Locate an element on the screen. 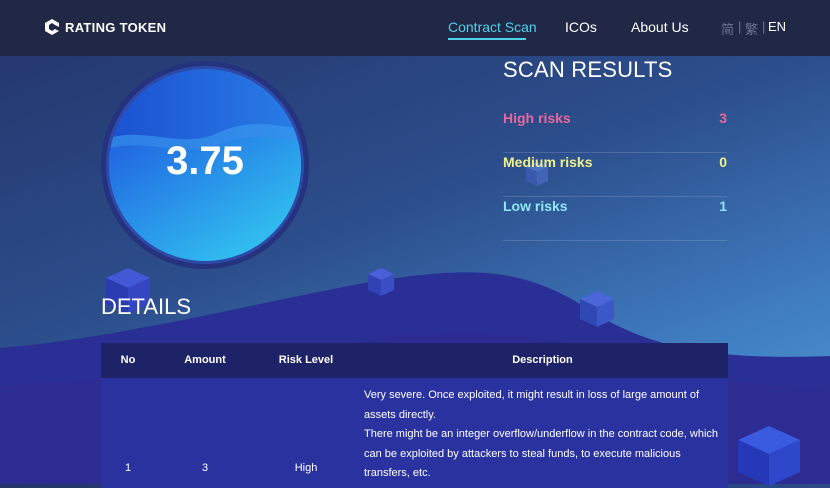  lang-simplified-chinese: 简 is located at coordinates (727, 28).